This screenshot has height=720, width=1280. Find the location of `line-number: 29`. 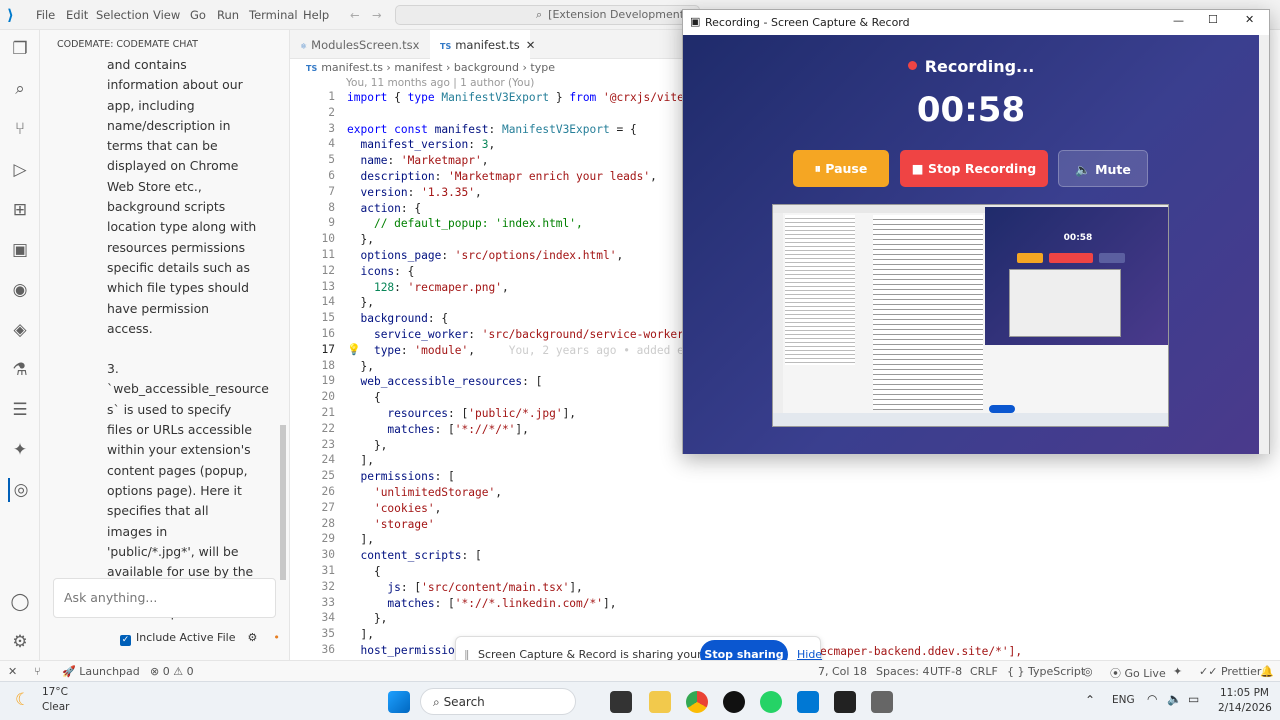

line-number: 29 is located at coordinates (328, 539).